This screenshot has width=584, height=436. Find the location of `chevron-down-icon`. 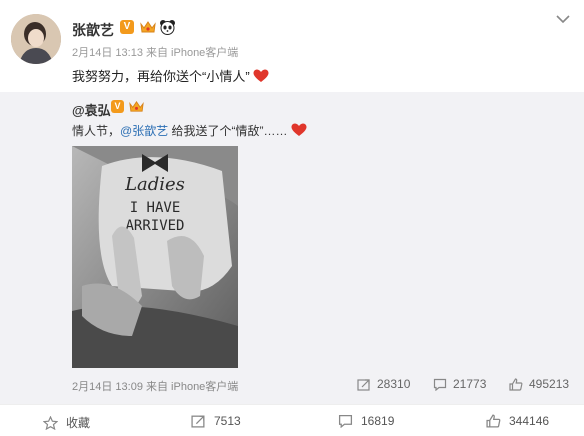

chevron-down-icon is located at coordinates (563, 19).